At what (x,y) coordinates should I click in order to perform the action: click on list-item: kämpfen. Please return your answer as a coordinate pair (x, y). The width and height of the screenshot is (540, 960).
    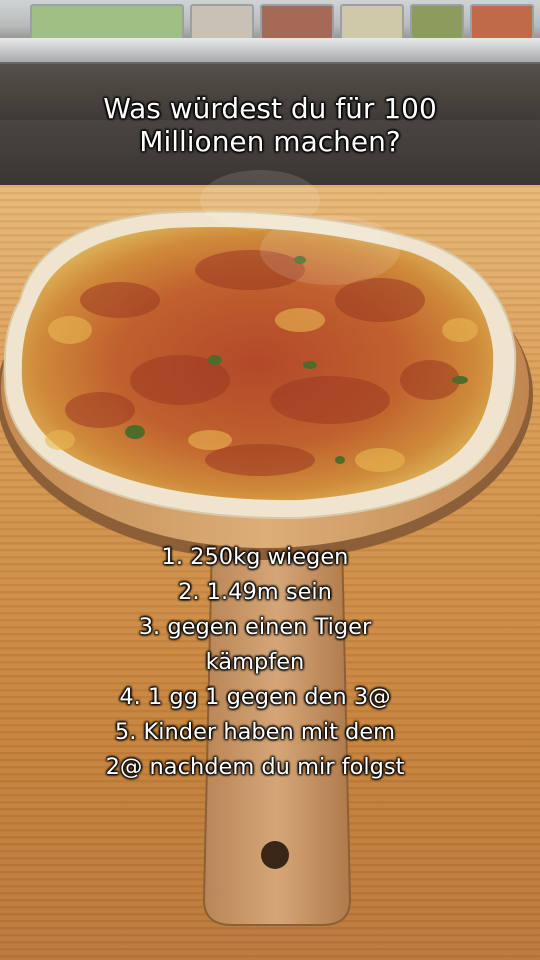
    Looking at the image, I should click on (255, 662).